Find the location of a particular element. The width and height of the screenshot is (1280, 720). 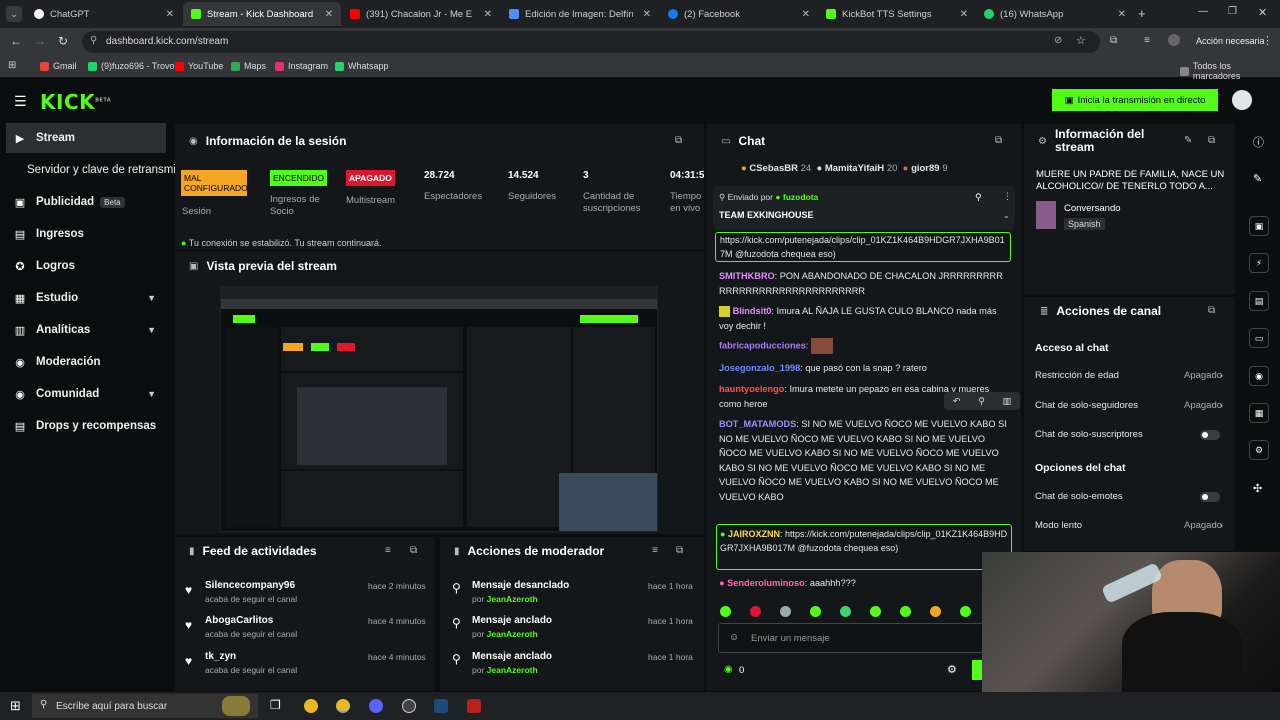

bookmark-maps: Maps is located at coordinates (248, 66).